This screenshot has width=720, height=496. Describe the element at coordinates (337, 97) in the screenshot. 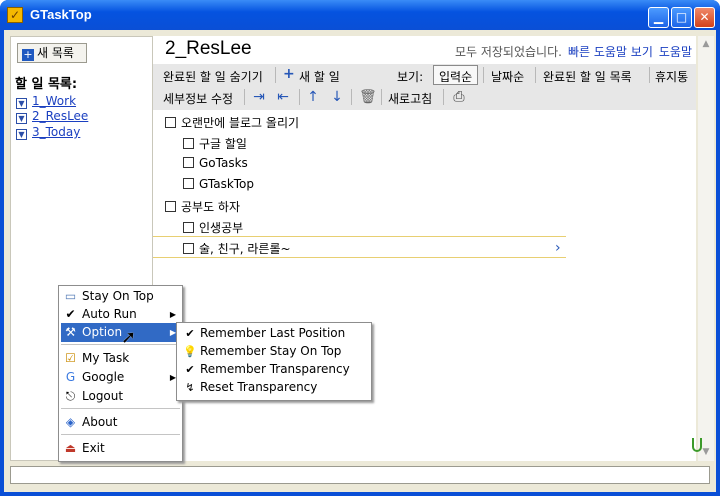

I see `move-down-icon: ↓` at that location.